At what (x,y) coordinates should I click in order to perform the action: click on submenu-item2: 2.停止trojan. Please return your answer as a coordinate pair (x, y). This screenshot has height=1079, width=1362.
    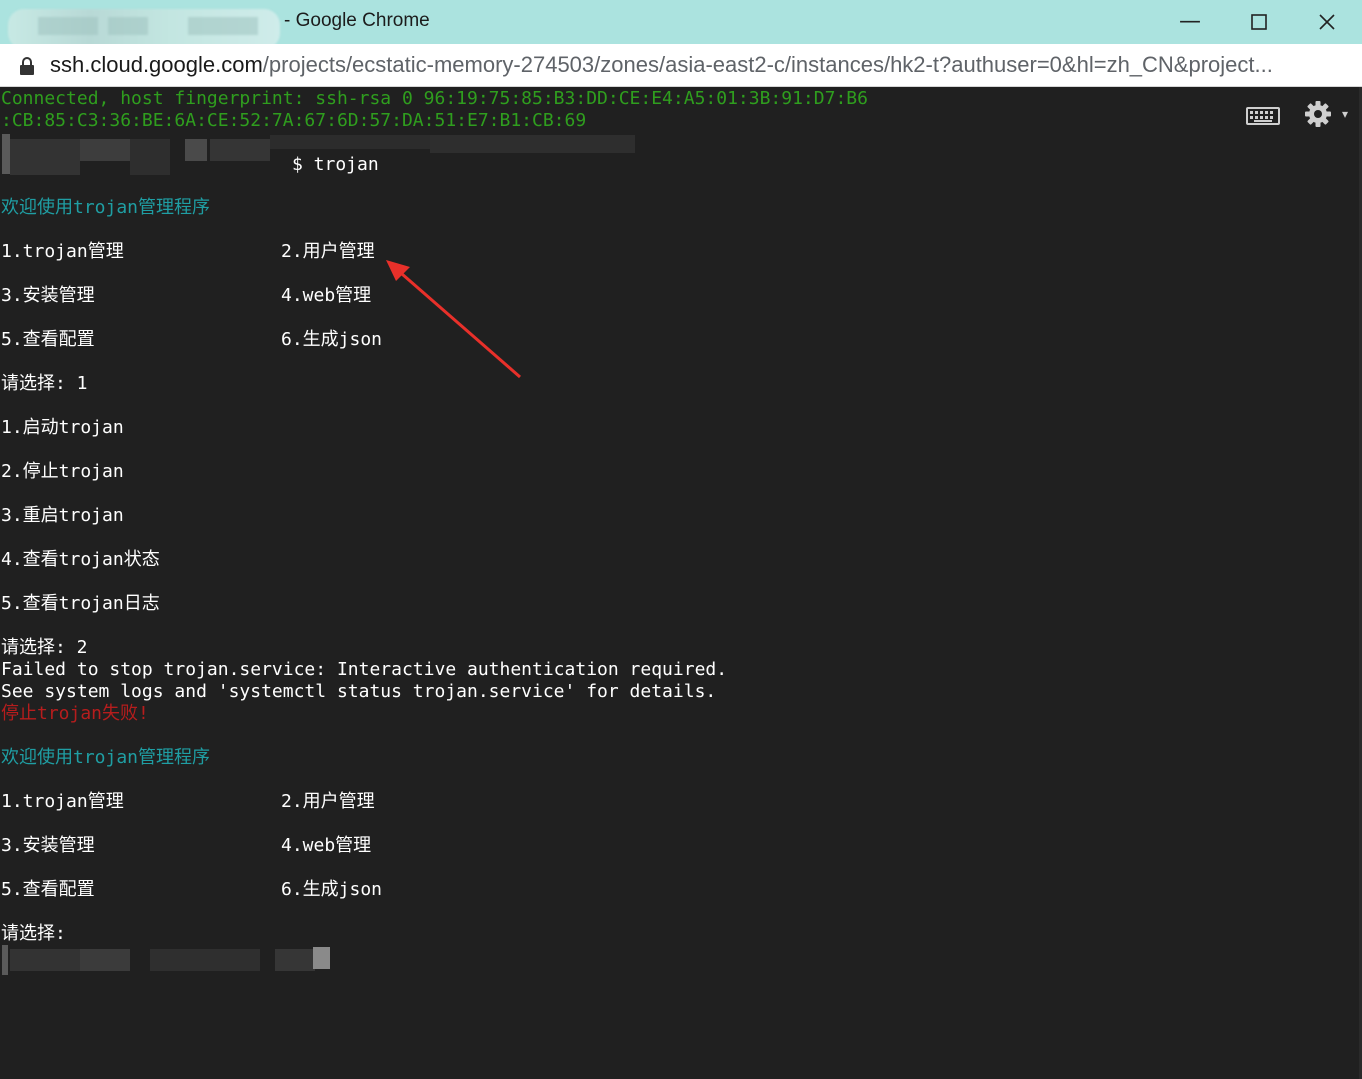
    Looking at the image, I should click on (62, 471).